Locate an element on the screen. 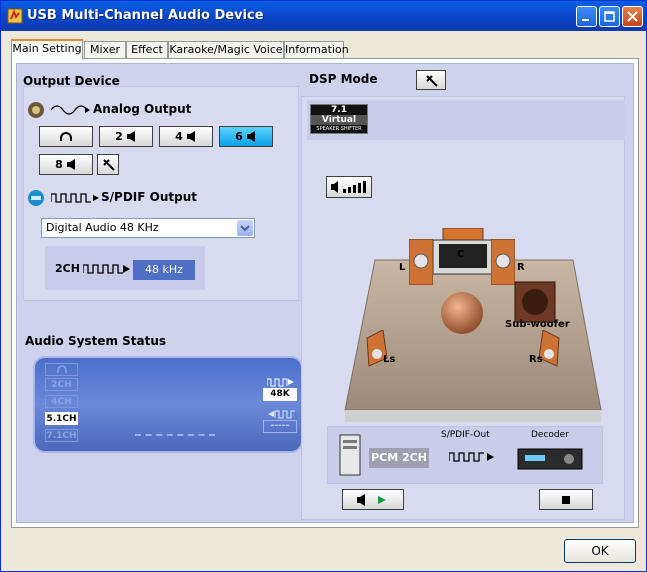 The width and height of the screenshot is (647, 572). dsp-settings-button is located at coordinates (431, 80).